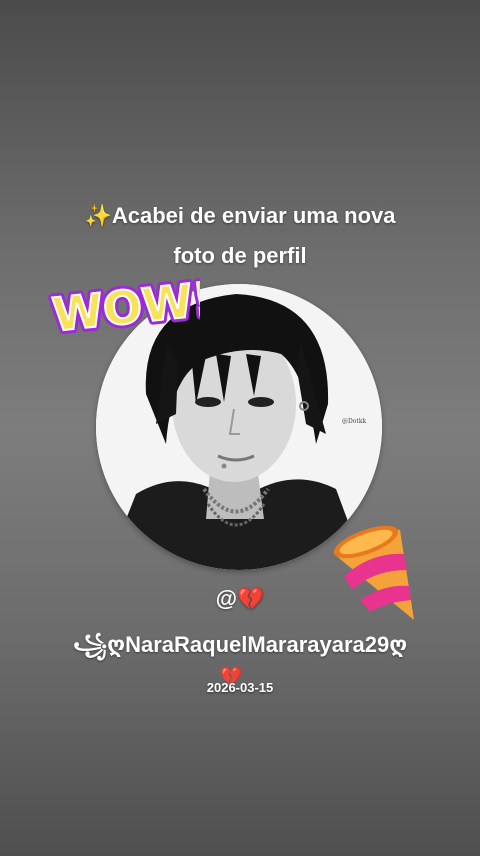 This screenshot has width=480, height=856. I want to click on post-date: 2026-03-15, so click(240, 687).